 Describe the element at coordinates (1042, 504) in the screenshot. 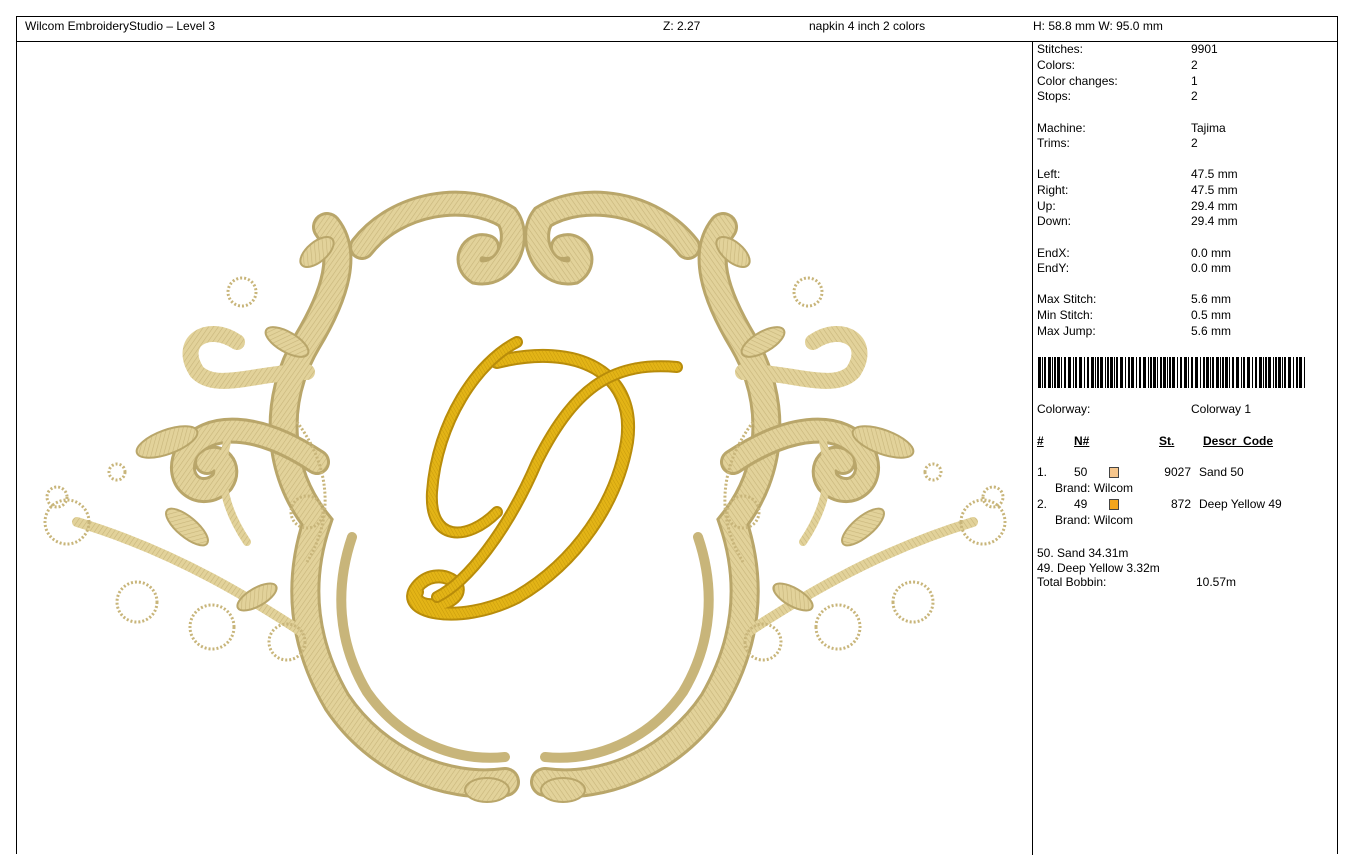

I see `row-number: 2.` at that location.